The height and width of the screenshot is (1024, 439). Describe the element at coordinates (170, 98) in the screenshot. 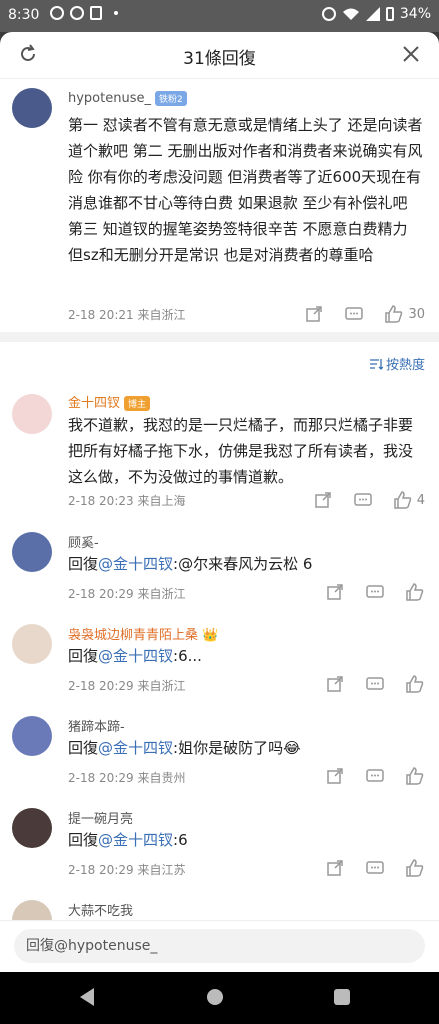

I see `fan-badge: 铁粉2` at that location.